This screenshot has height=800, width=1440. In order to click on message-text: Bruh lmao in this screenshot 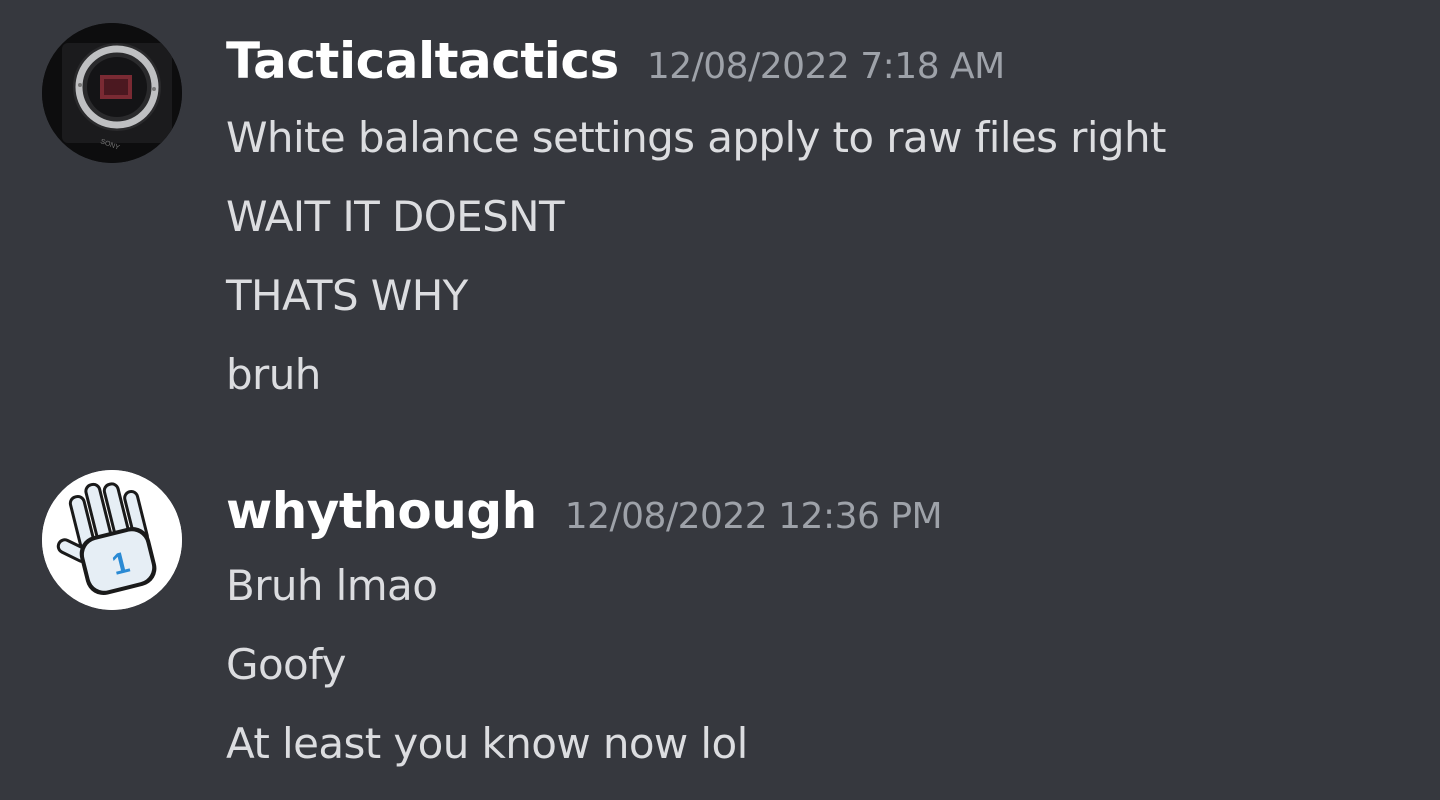, I will do `click(332, 585)`.